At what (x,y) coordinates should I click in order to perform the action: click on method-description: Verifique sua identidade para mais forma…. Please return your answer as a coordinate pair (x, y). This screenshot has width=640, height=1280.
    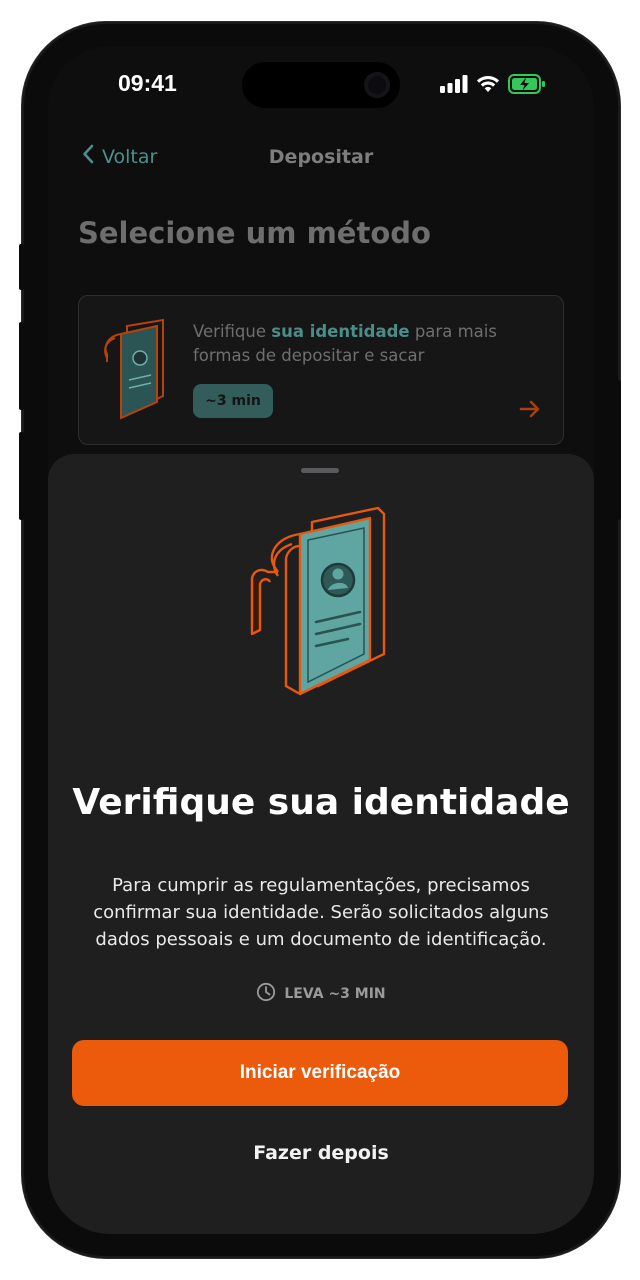
    Looking at the image, I should click on (358, 344).